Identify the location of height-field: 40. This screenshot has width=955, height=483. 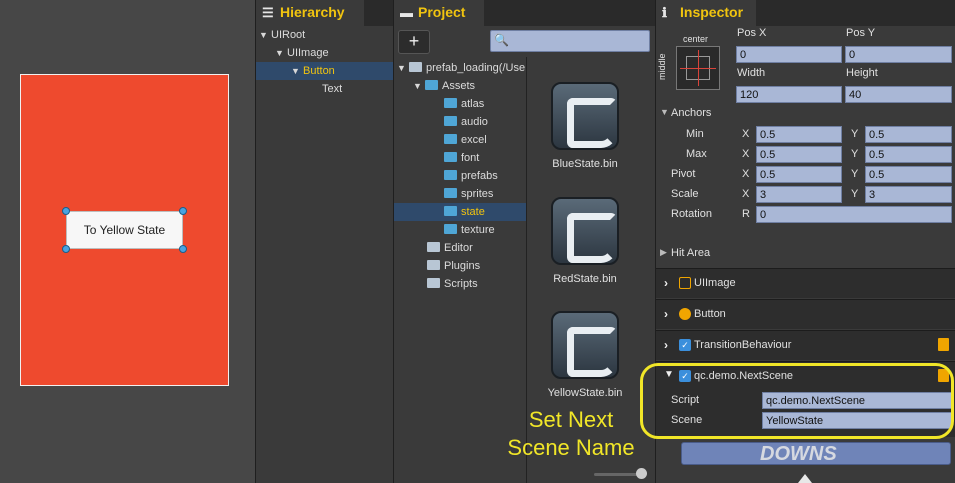
(898, 94).